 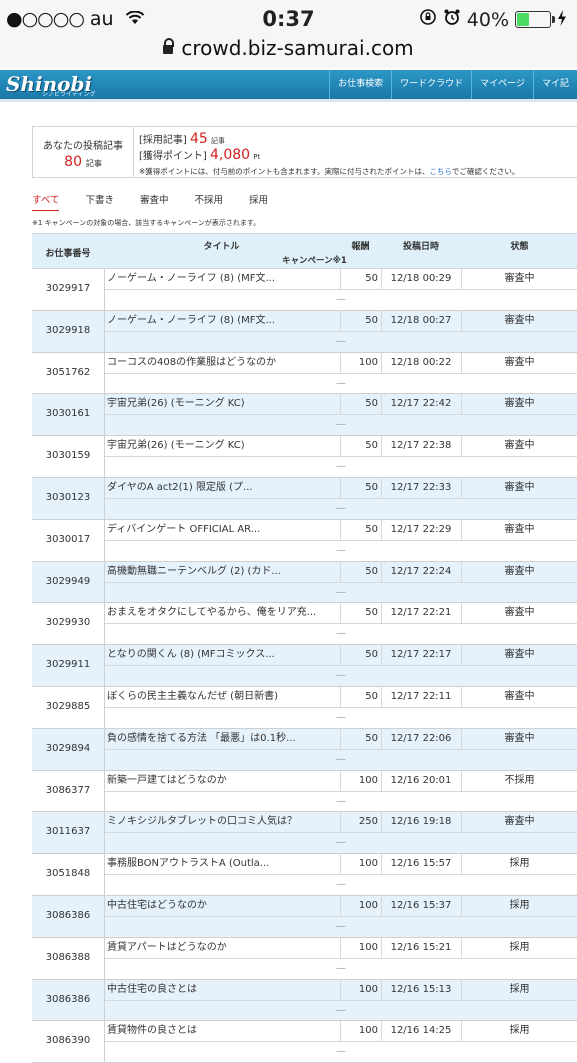 I want to click on article-date: 12/18 00:22, so click(x=421, y=363).